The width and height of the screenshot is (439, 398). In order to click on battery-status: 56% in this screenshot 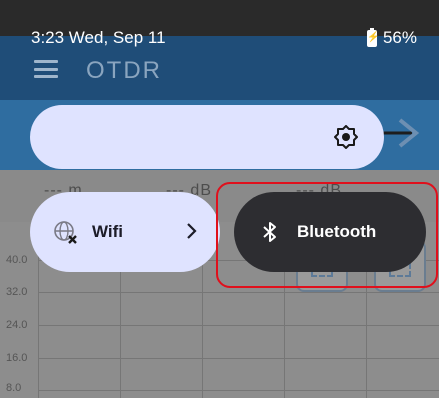, I will do `click(391, 37)`.